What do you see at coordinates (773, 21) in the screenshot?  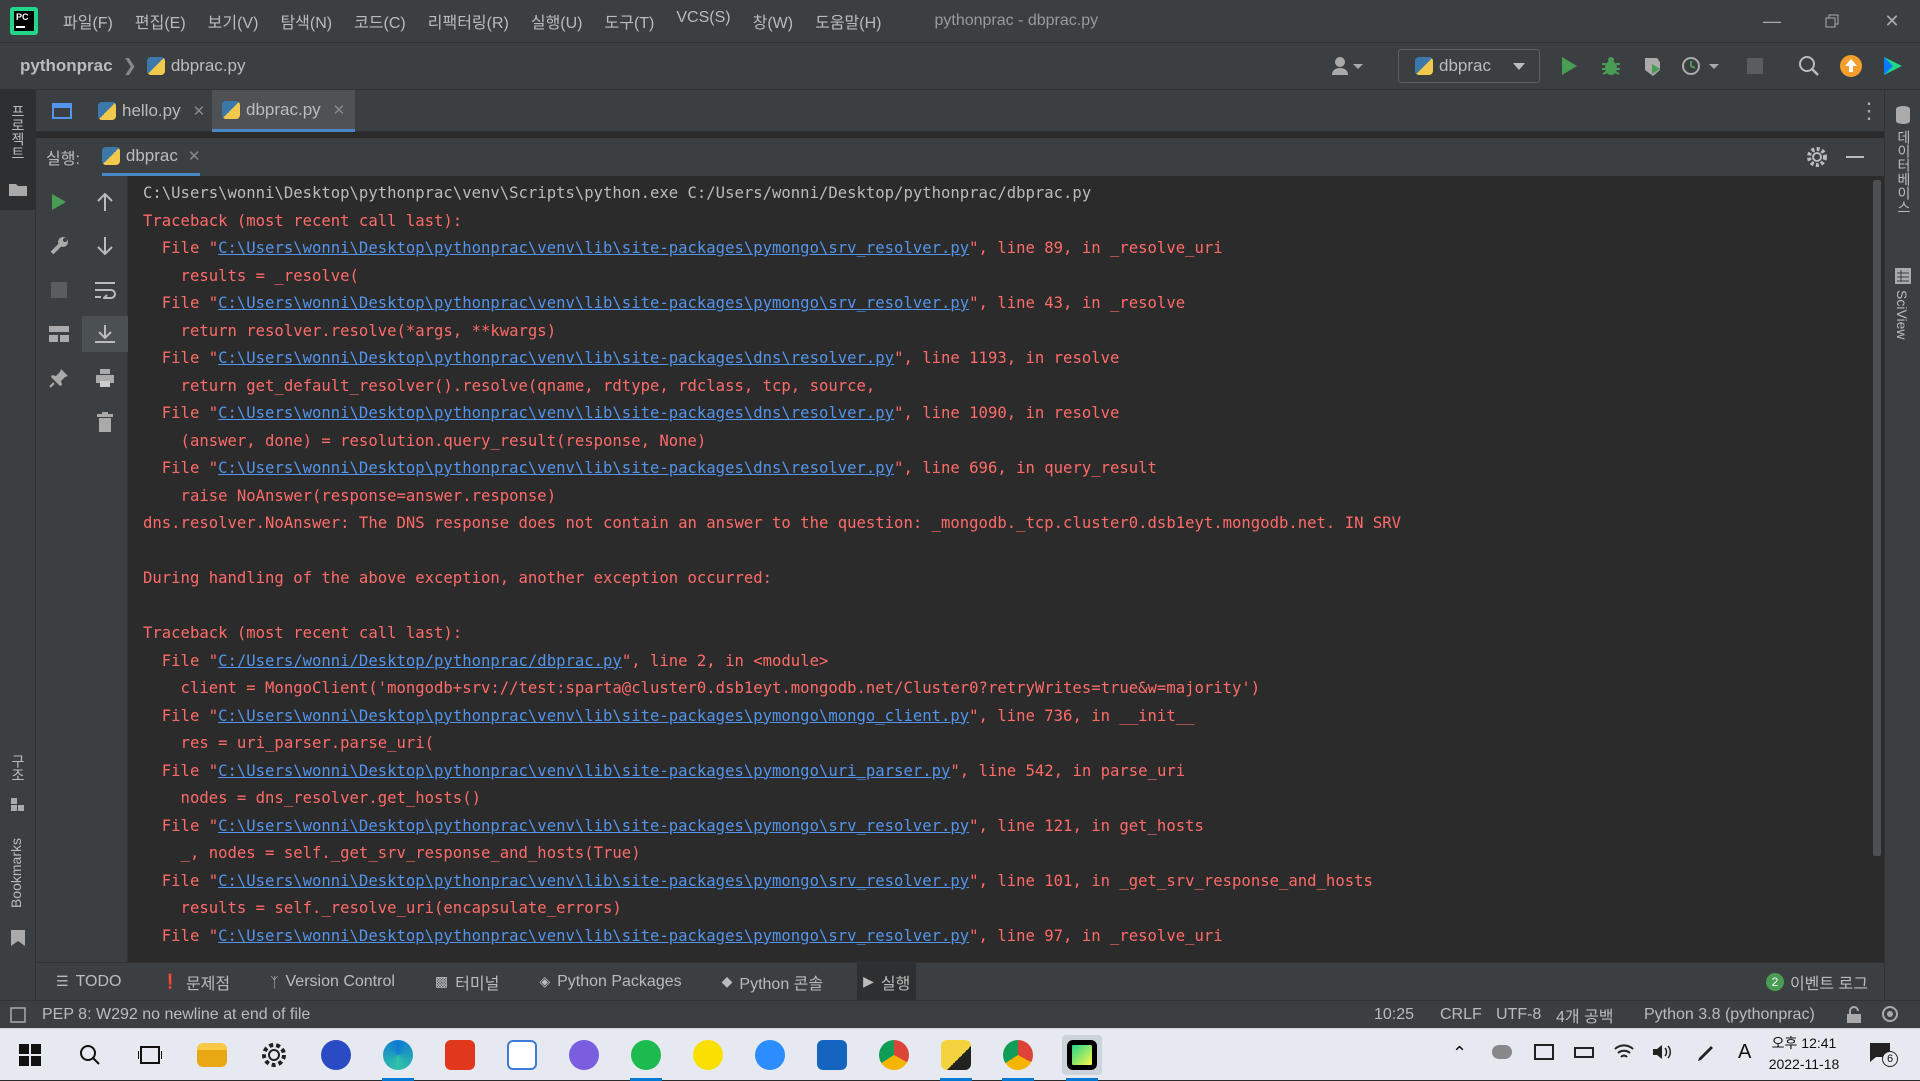 I see `menu-window: 창(W)` at bounding box center [773, 21].